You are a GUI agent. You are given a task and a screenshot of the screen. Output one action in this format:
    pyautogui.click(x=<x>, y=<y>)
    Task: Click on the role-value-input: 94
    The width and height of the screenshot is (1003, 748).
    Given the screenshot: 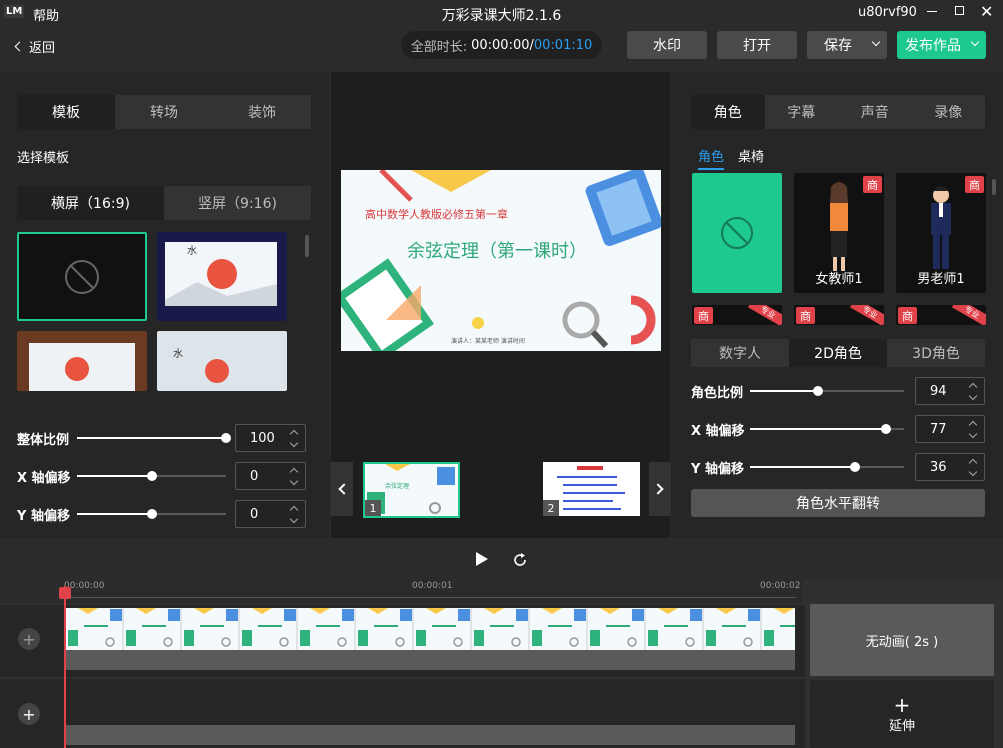 What is the action you would take?
    pyautogui.click(x=950, y=391)
    